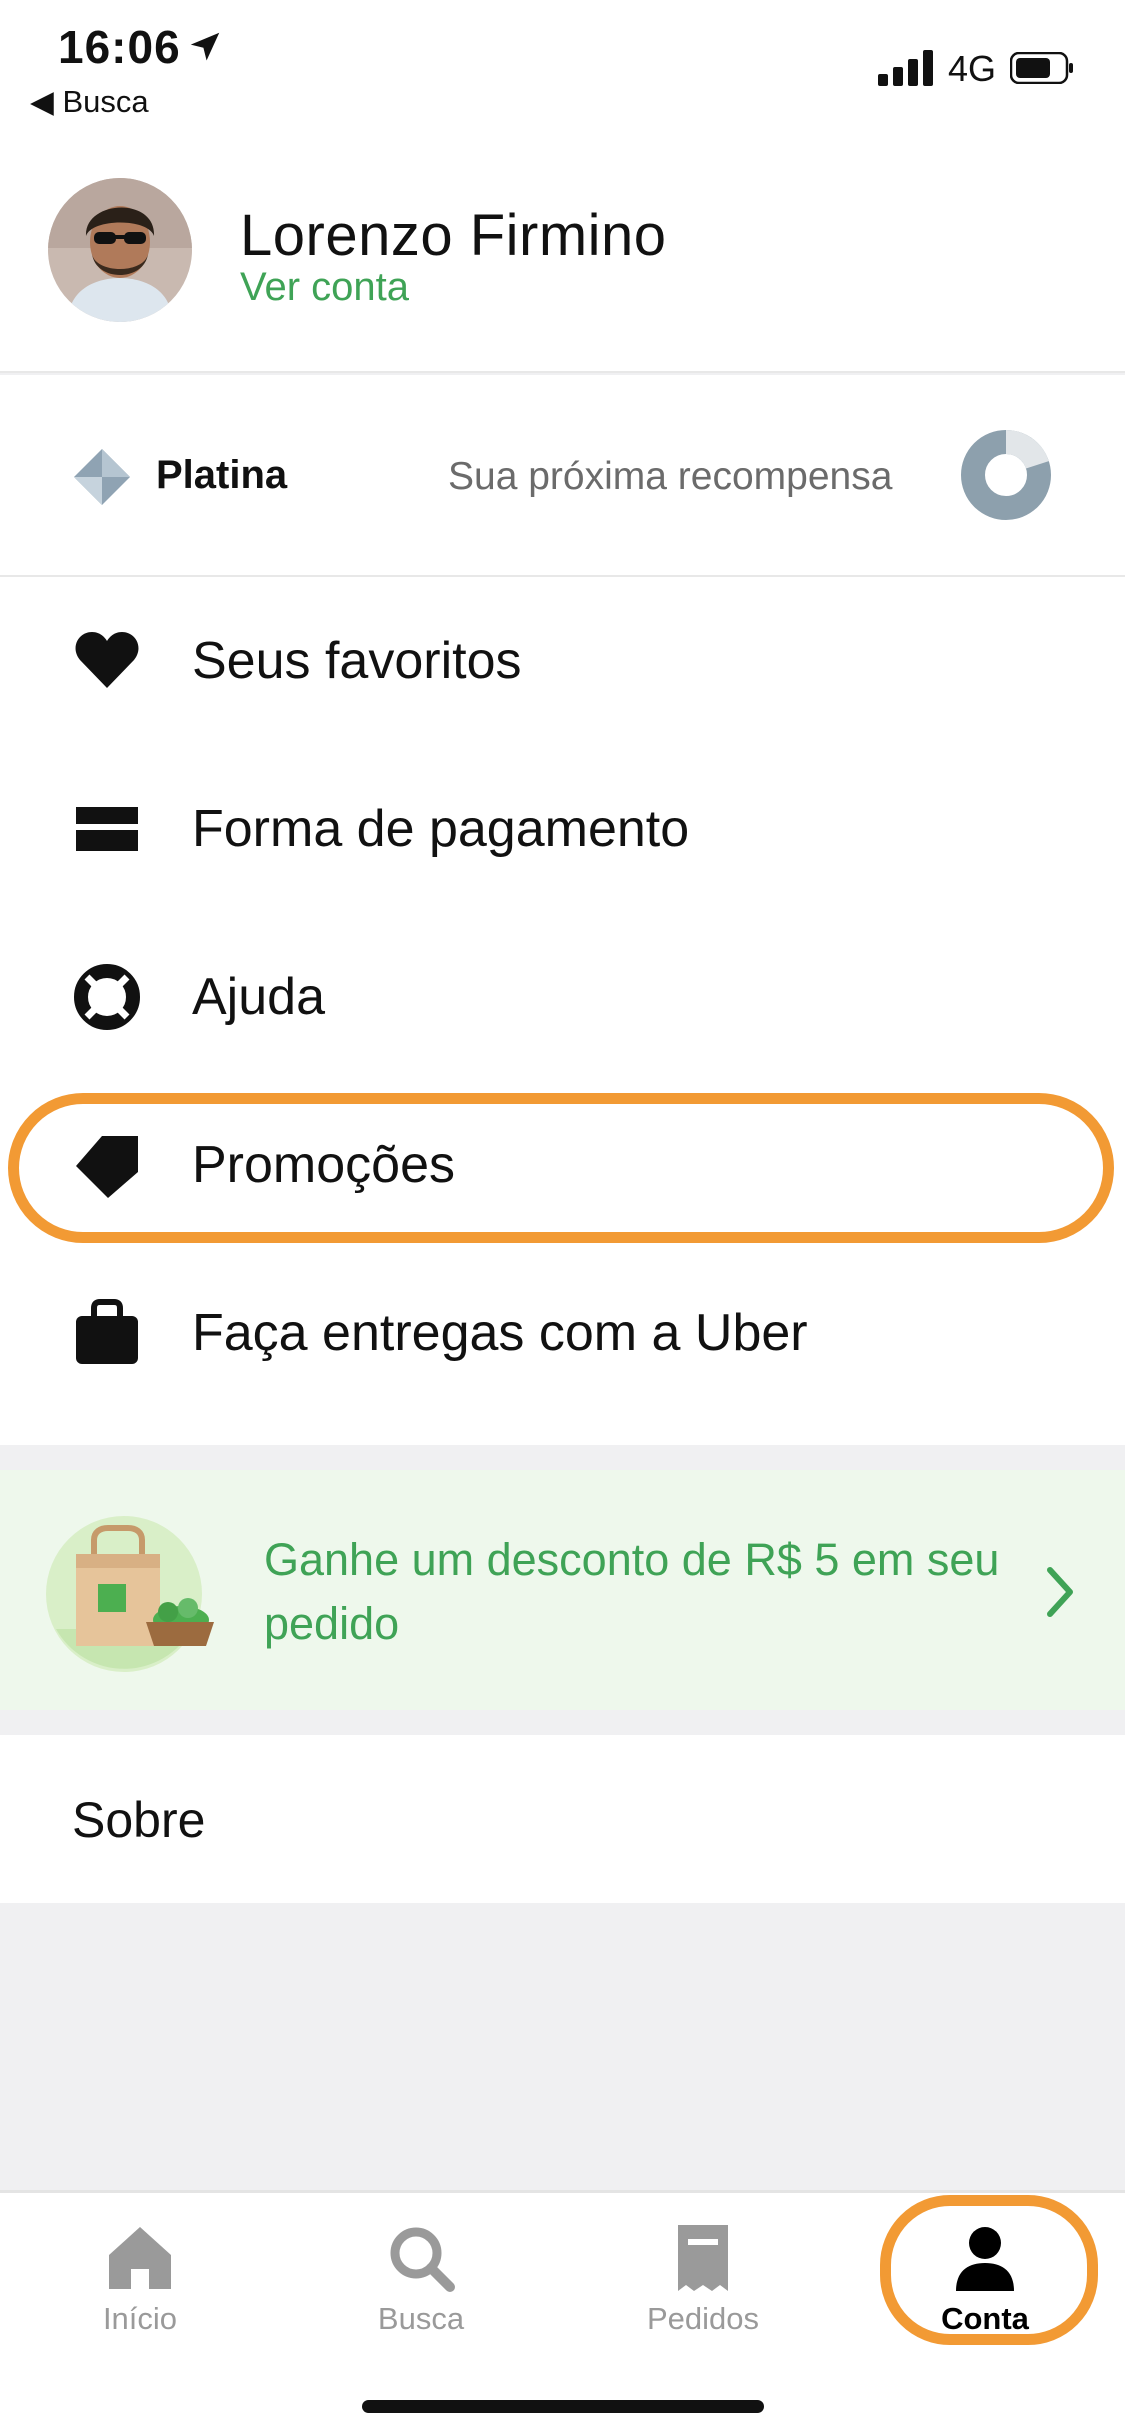  What do you see at coordinates (107, 997) in the screenshot?
I see `lifebuoy-icon` at bounding box center [107, 997].